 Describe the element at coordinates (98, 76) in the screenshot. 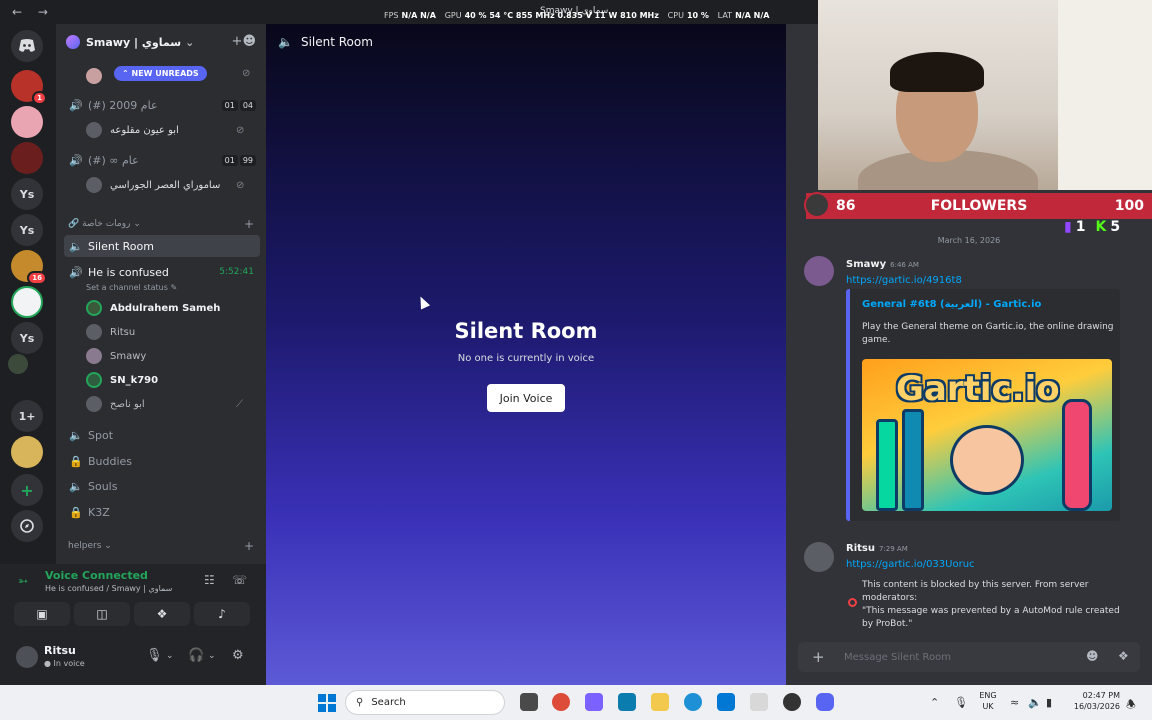

I see `voice-member` at that location.